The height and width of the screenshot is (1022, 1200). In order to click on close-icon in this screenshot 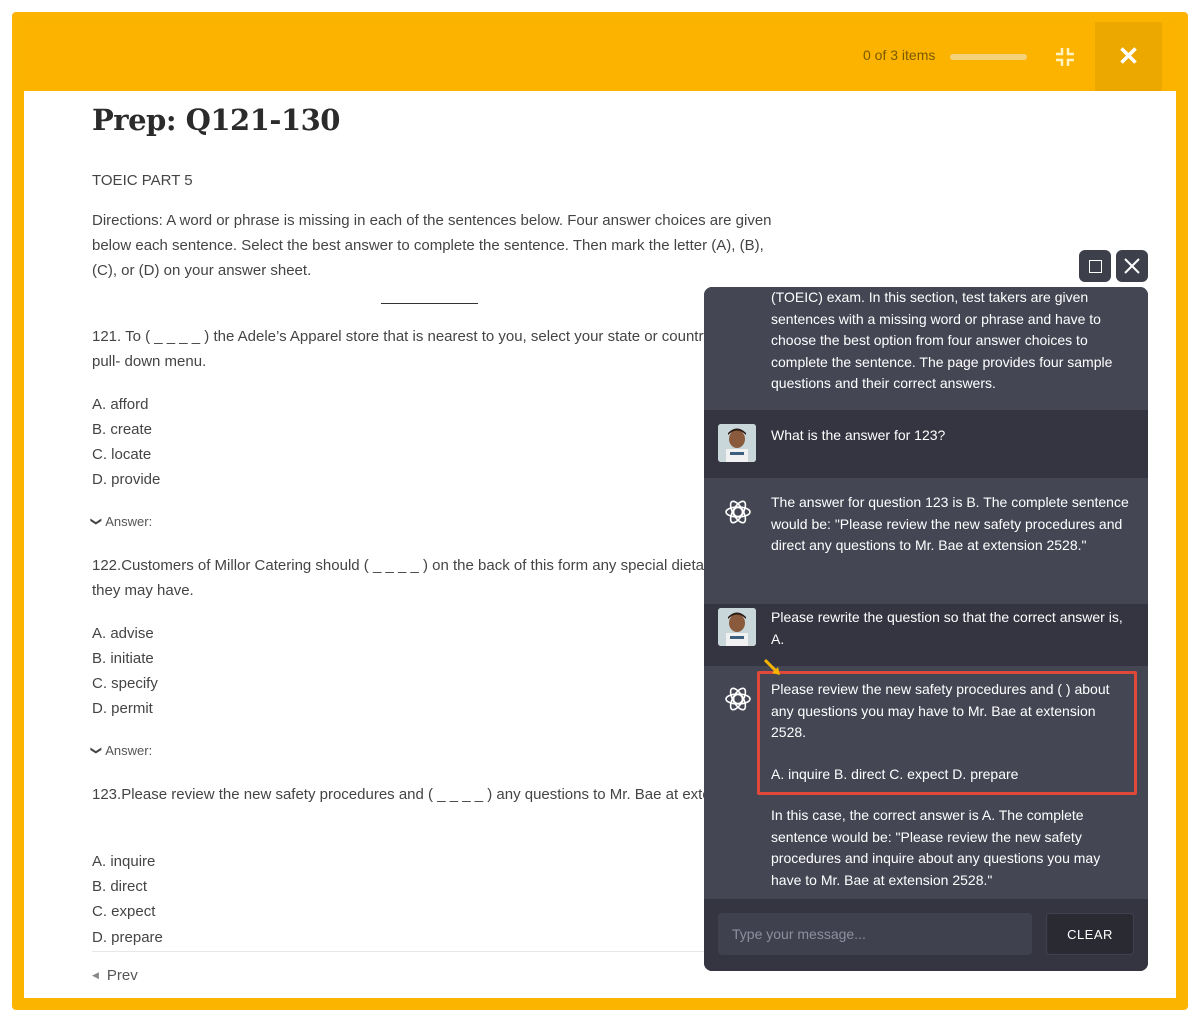, I will do `click(1132, 266)`.